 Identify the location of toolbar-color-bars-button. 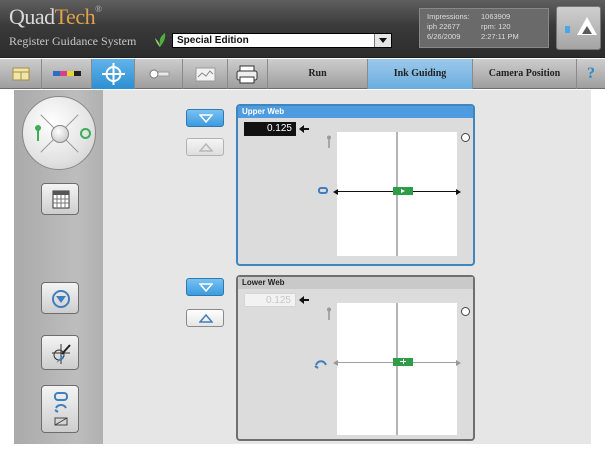
(67, 74).